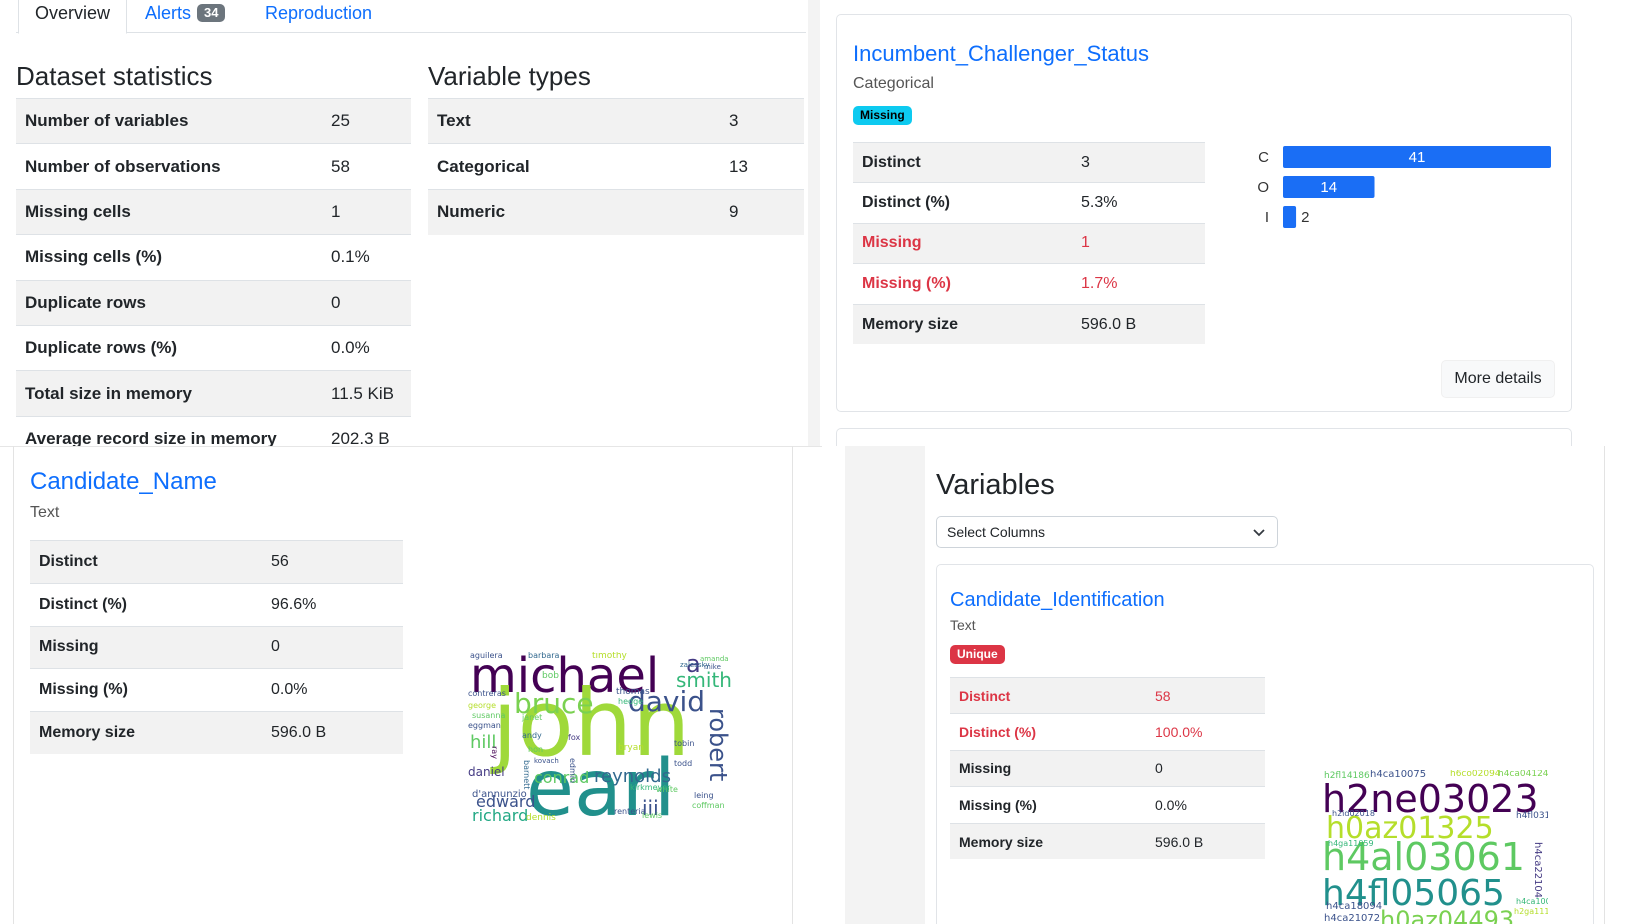 This screenshot has height=924, width=1640. I want to click on candidate-name-type: Text, so click(45, 512).